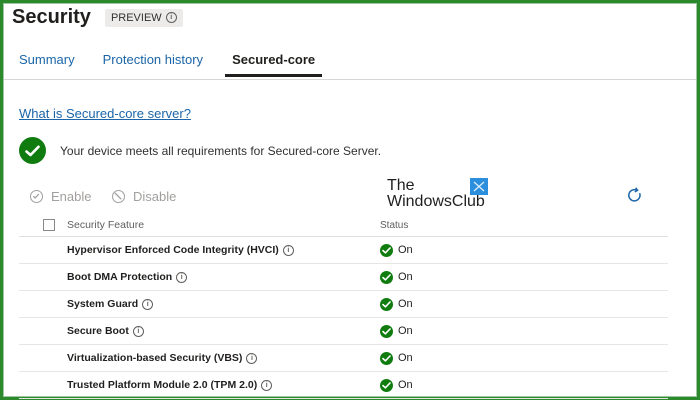  I want to click on table-row: Boot DMA Protection i On, so click(343, 277).